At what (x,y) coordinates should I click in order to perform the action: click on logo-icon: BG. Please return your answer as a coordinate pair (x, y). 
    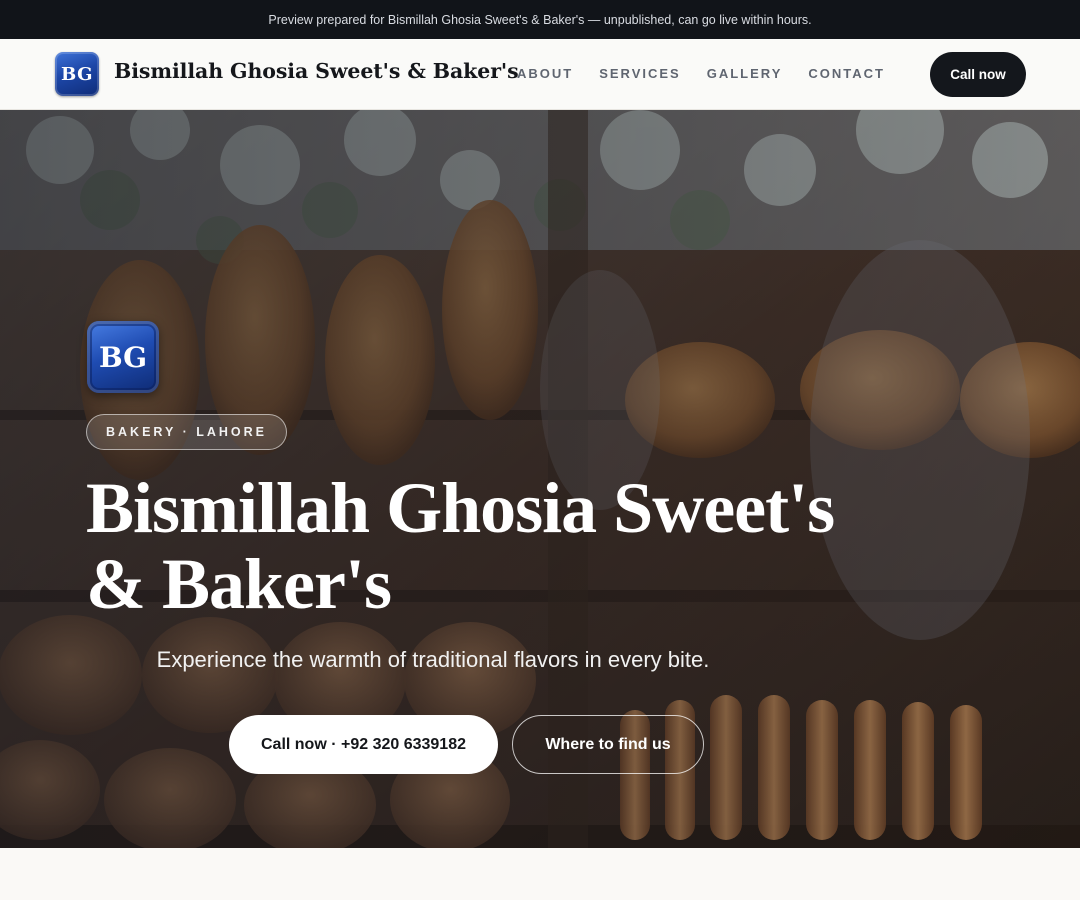
    Looking at the image, I should click on (77, 74).